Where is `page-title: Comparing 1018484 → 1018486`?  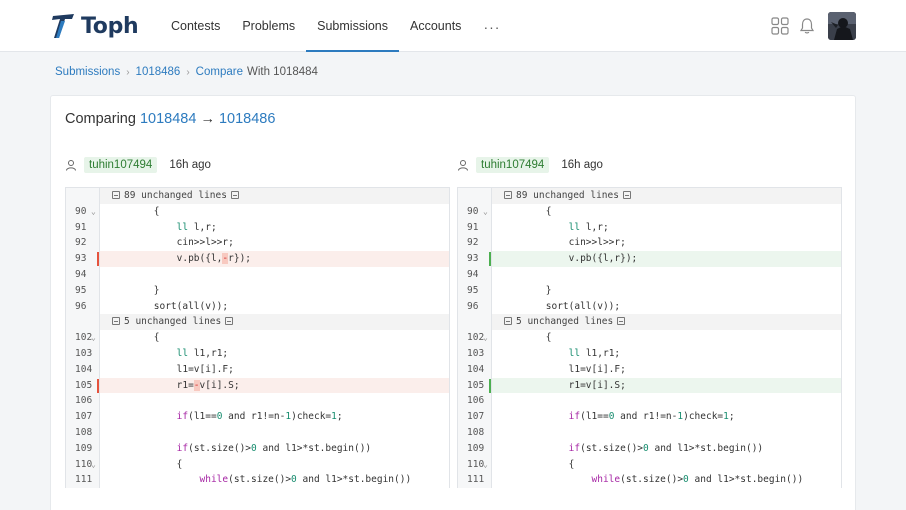
page-title: Comparing 1018484 → 1018486 is located at coordinates (170, 119).